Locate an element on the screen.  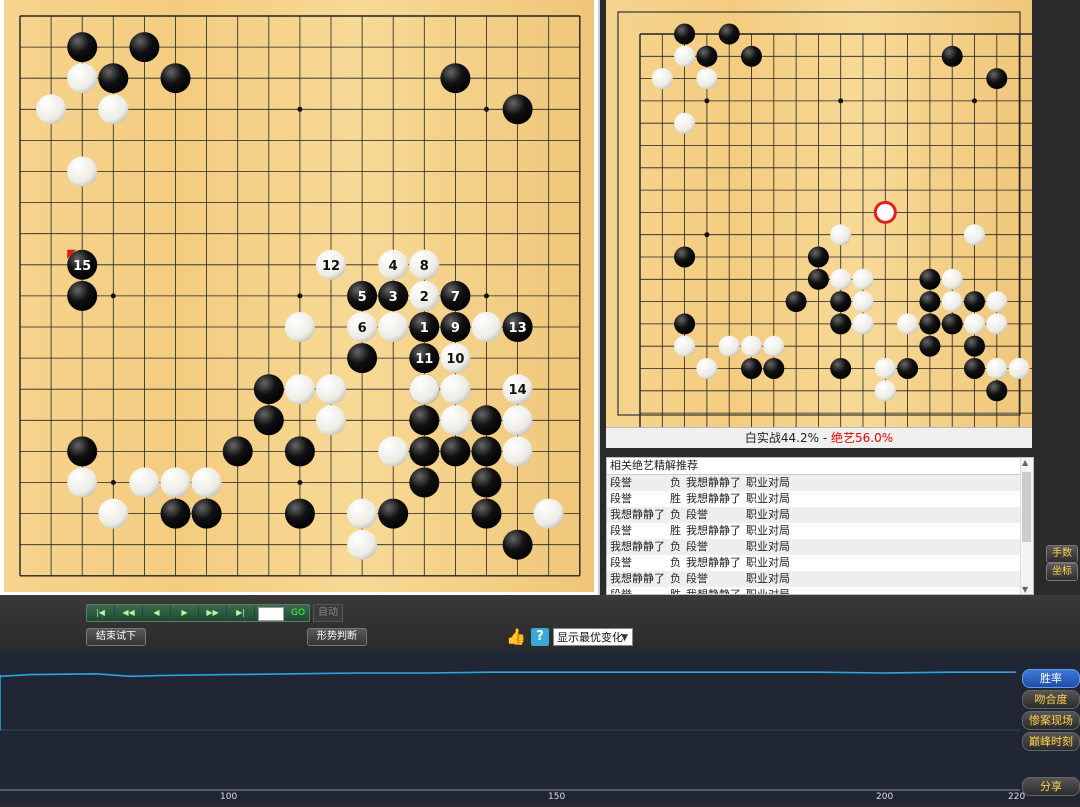
tab-highlights: 巅峰时刻 is located at coordinates (1051, 741).